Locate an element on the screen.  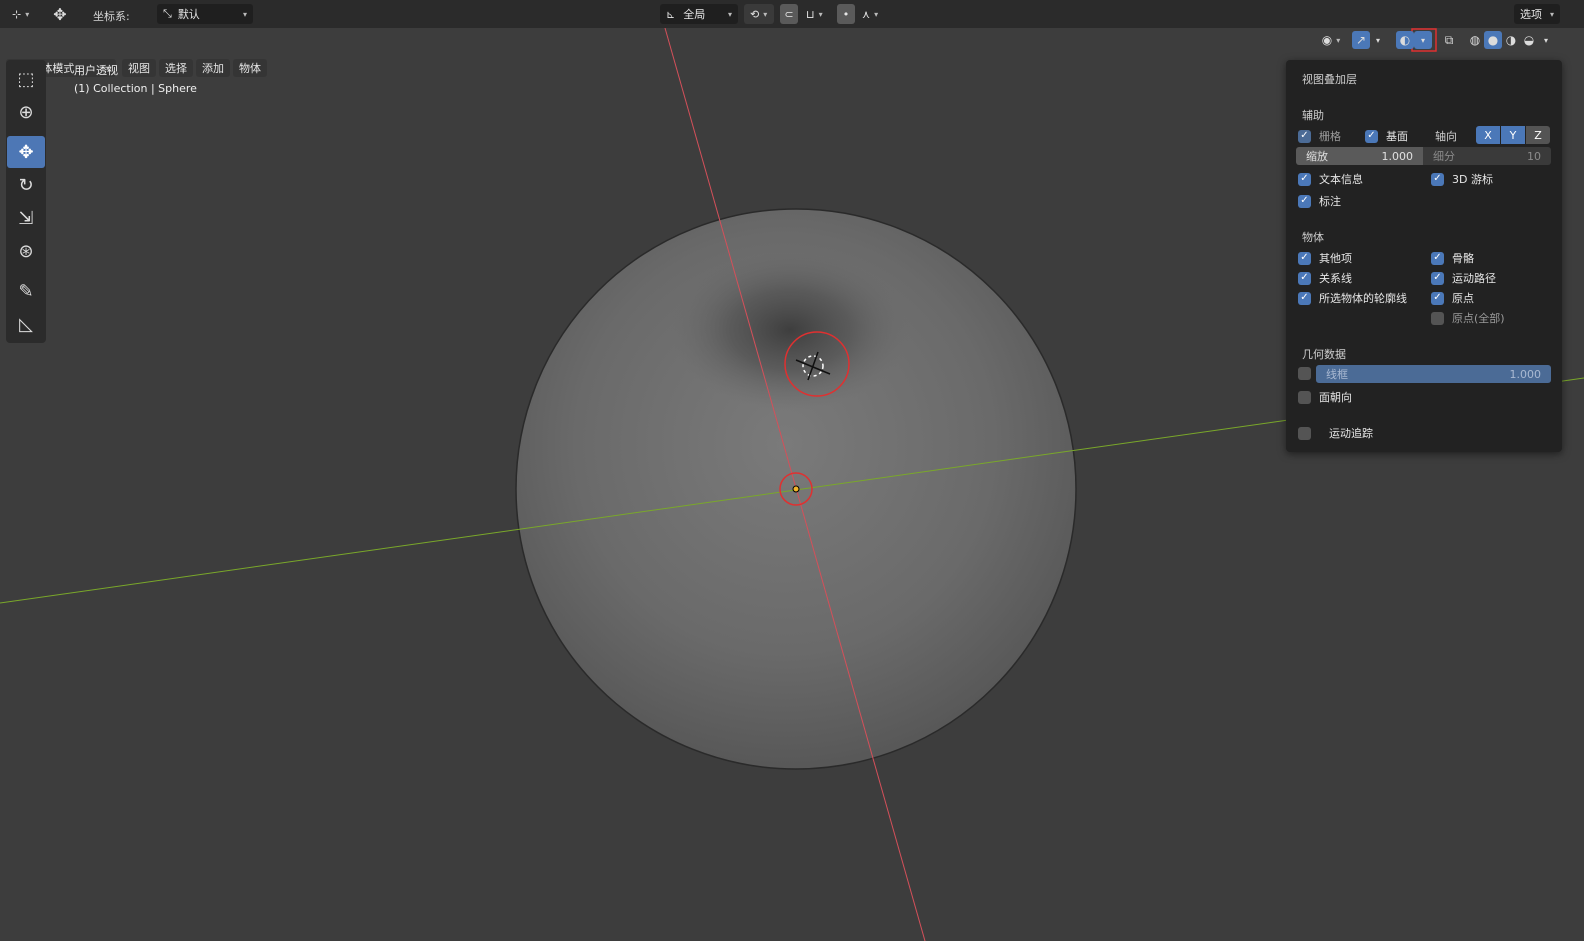
scale-tool: ⇲ is located at coordinates (26, 218).